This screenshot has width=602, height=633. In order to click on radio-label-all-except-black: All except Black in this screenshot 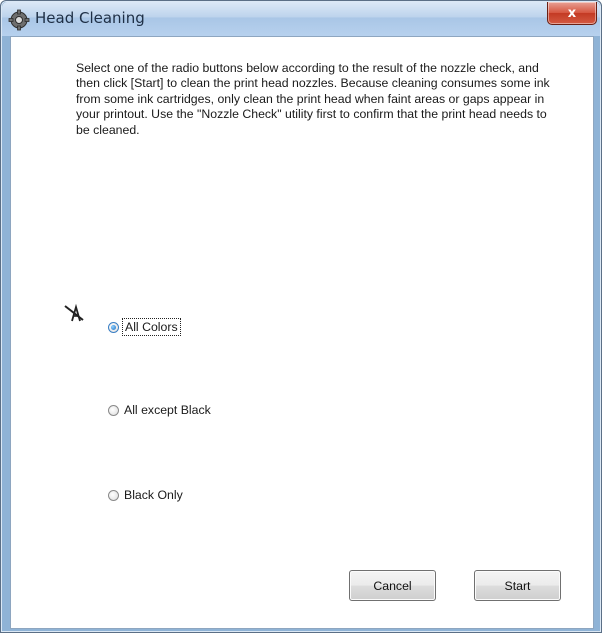, I will do `click(167, 410)`.